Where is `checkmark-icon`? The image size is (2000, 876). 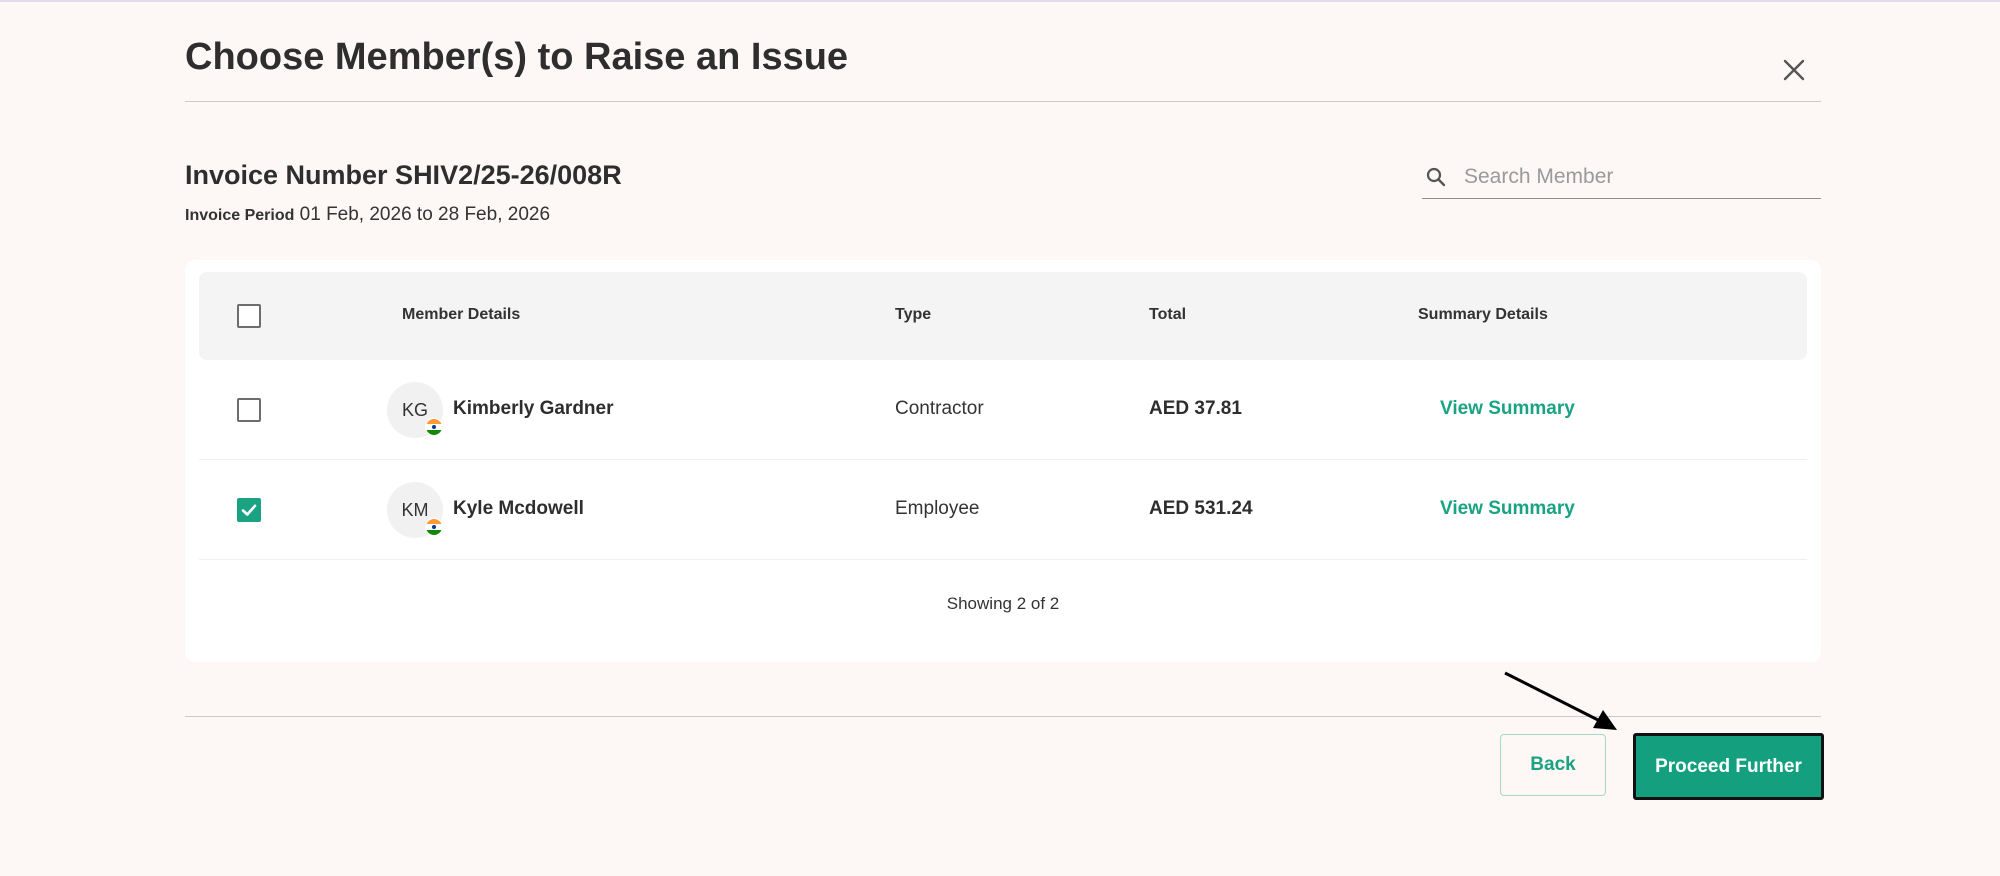
checkmark-icon is located at coordinates (249, 510).